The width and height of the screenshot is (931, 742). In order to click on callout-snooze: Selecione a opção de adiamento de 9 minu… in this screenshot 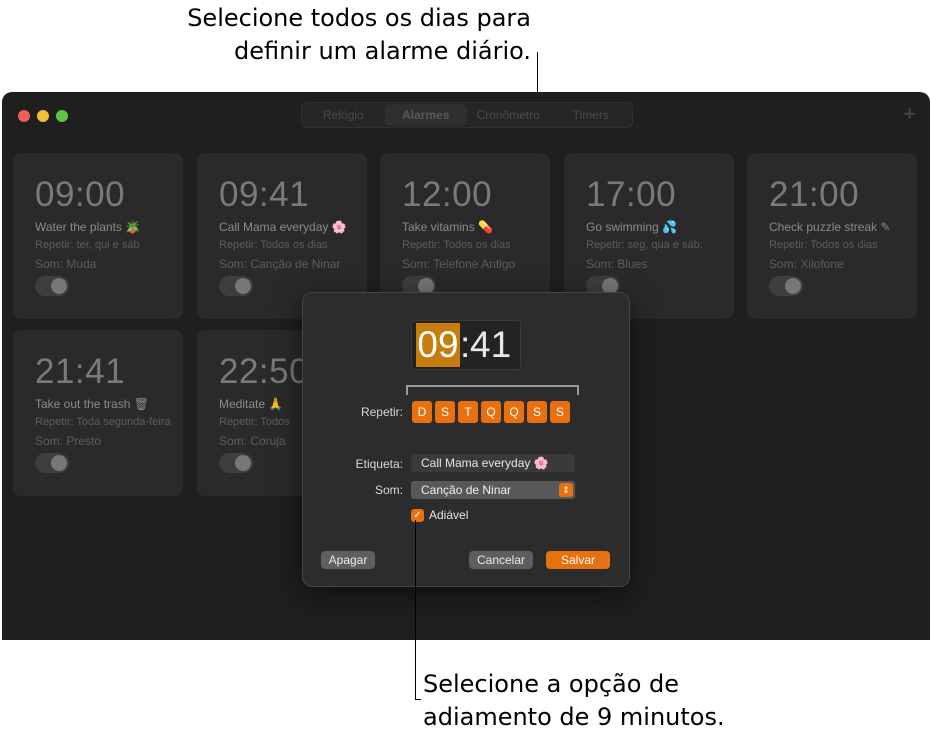, I will do `click(574, 701)`.